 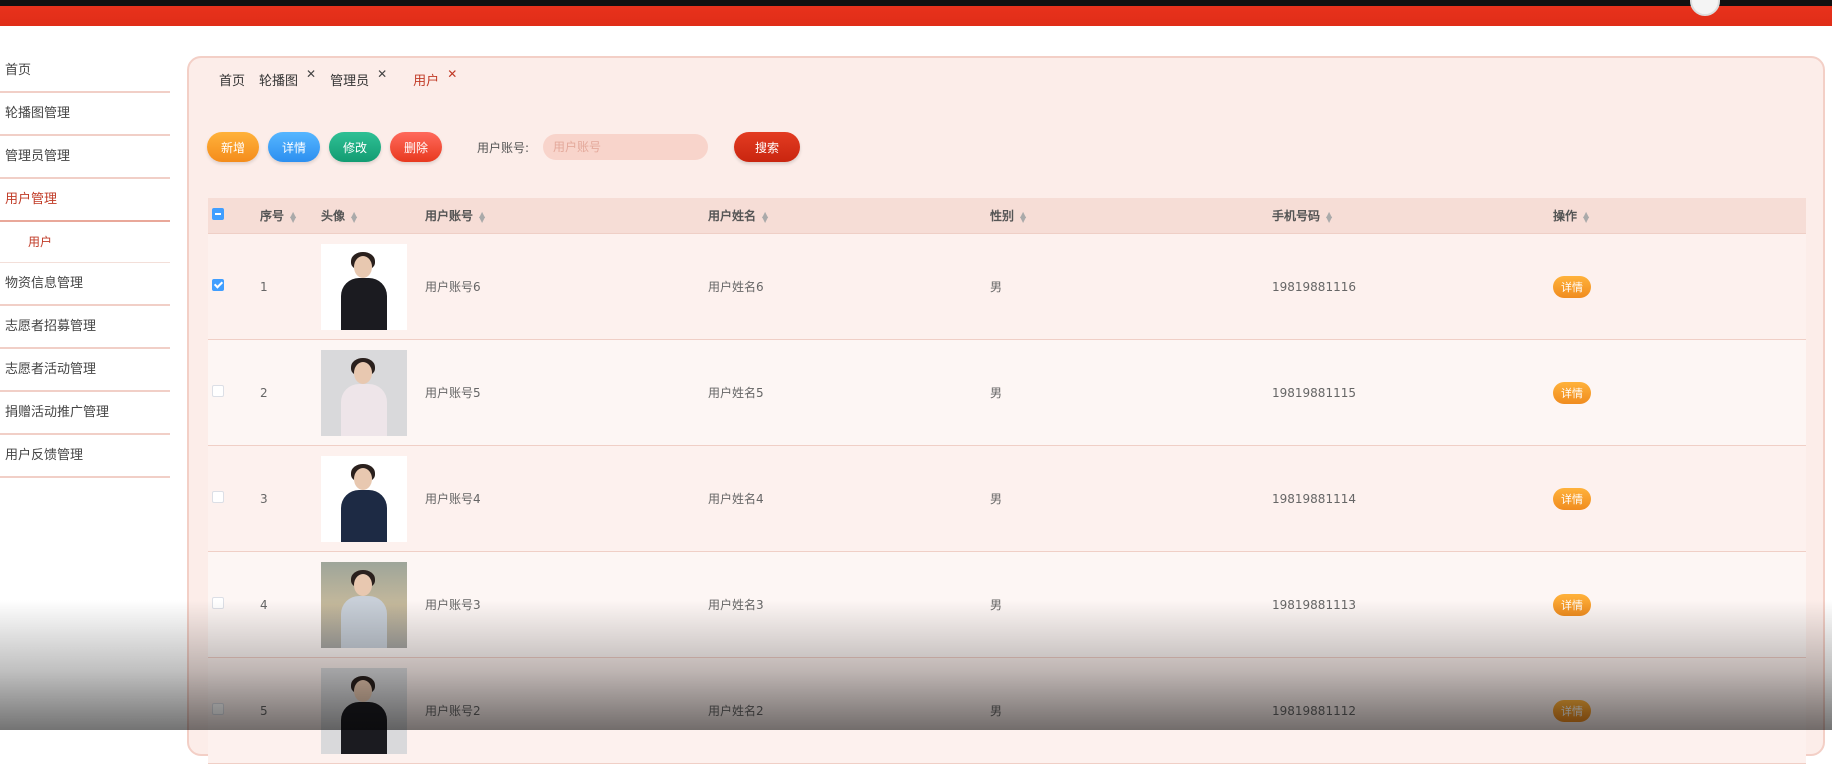 What do you see at coordinates (566, 215) in the screenshot?
I see `column-header: 用户账号 ▲ ▼` at bounding box center [566, 215].